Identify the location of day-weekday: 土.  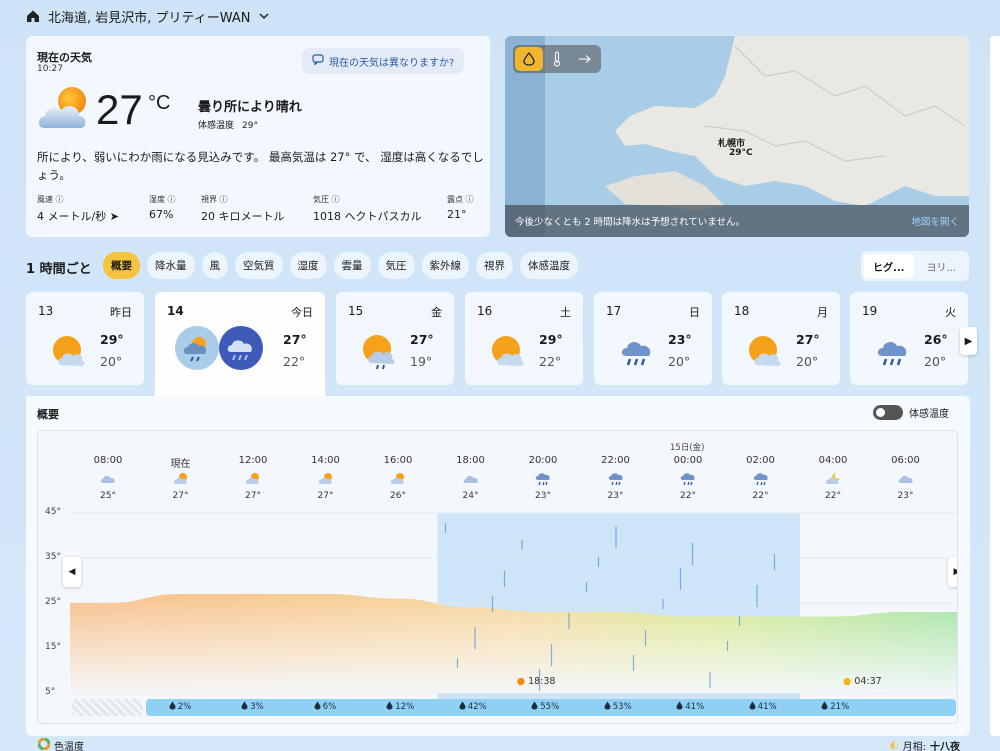
(565, 312).